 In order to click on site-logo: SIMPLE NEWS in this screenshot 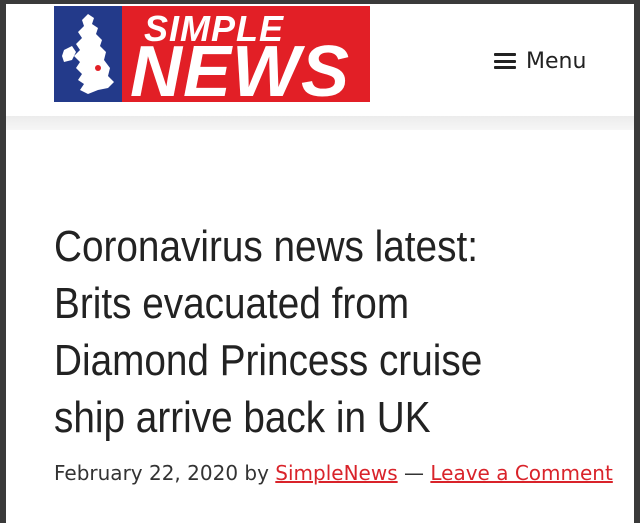, I will do `click(212, 57)`.